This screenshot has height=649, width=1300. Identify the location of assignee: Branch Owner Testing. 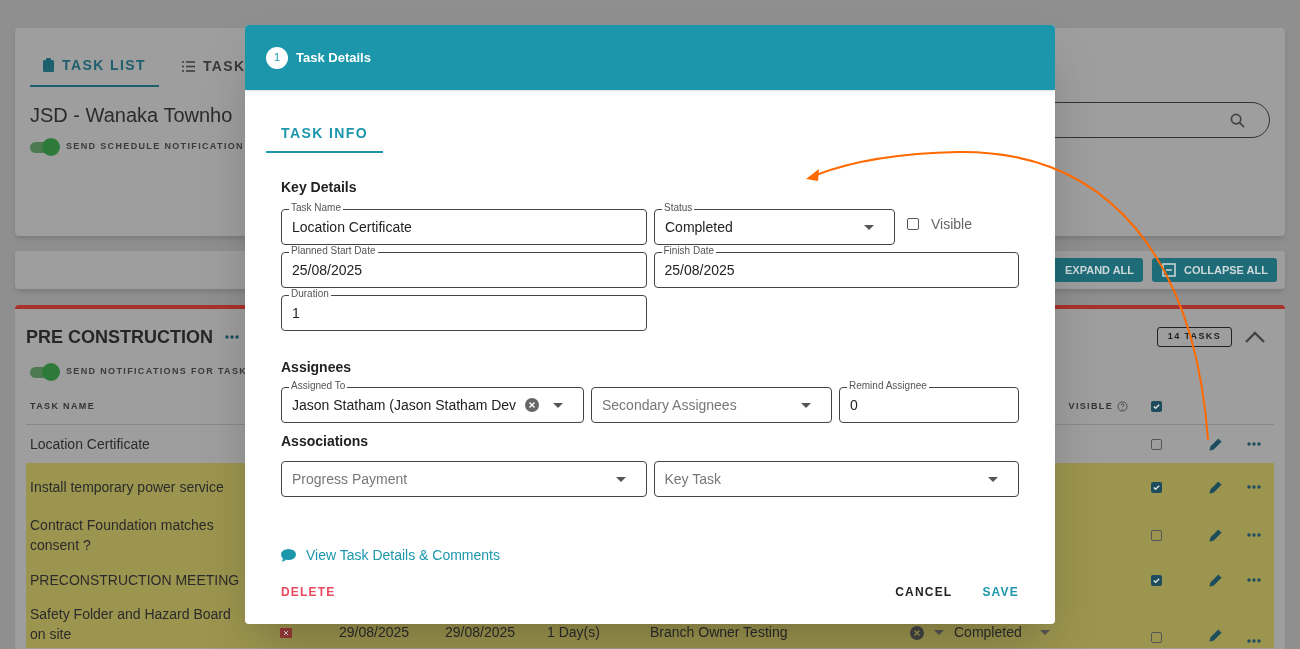
(719, 632).